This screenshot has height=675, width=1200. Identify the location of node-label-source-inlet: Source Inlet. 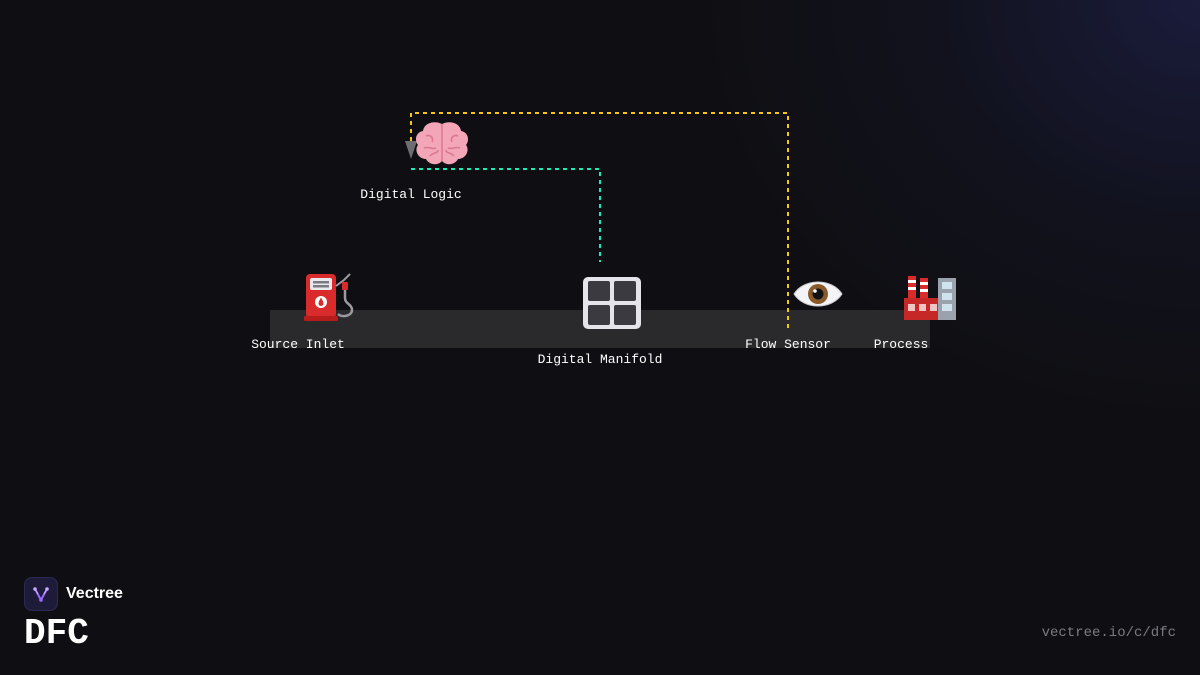
(298, 344).